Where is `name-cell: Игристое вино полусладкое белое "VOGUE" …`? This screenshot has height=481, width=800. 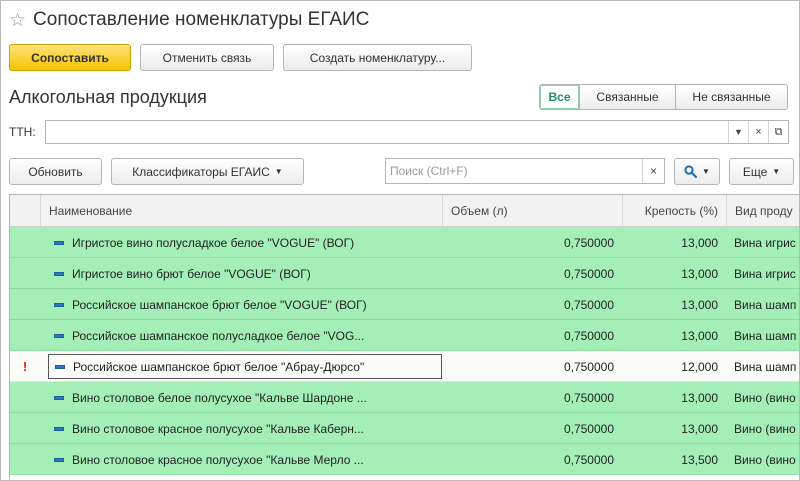 name-cell: Игристое вино полусладкое белое "VOGUE" … is located at coordinates (245, 242).